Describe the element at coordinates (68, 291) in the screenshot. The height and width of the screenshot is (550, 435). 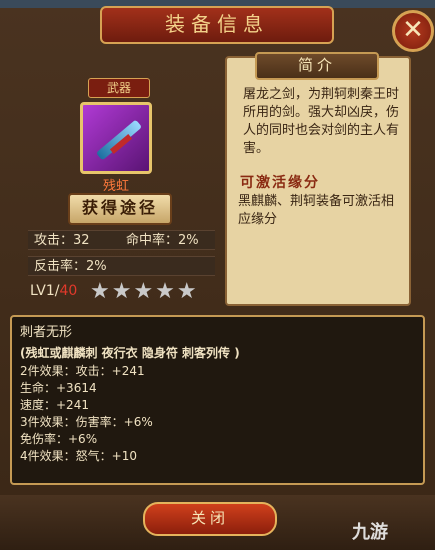
I see `level-max: 40` at that location.